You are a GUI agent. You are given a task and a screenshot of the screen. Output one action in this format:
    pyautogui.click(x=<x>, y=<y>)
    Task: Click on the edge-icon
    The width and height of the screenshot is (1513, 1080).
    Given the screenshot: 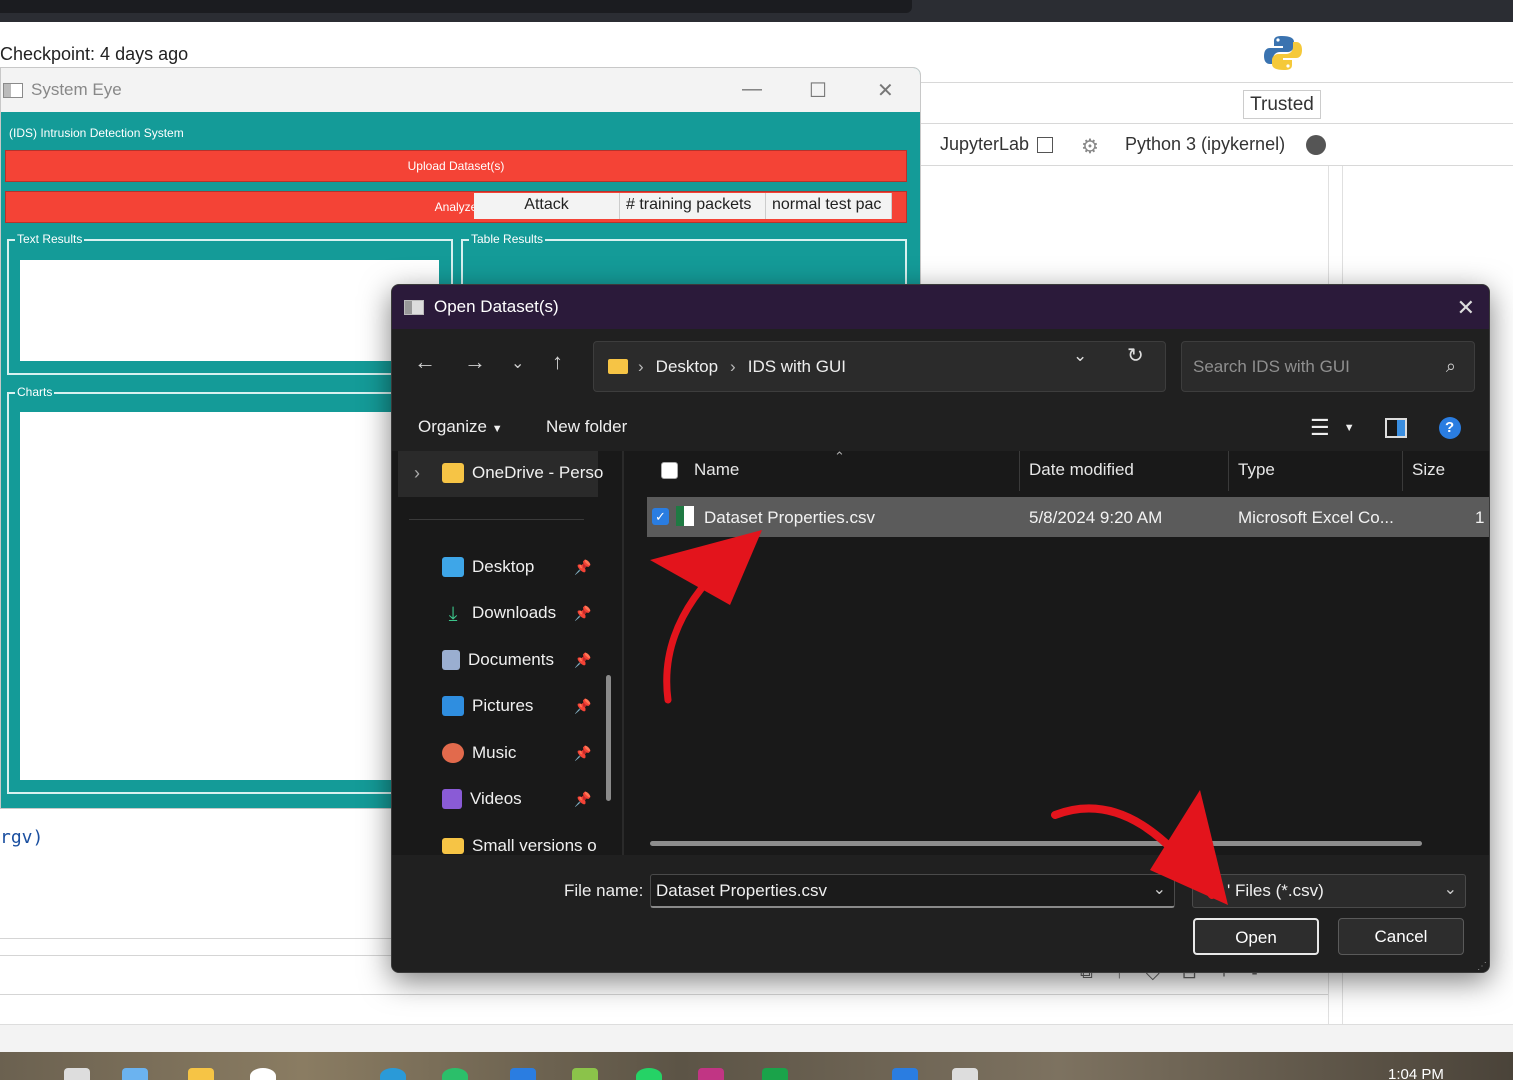 What is the action you would take?
    pyautogui.click(x=393, y=1074)
    